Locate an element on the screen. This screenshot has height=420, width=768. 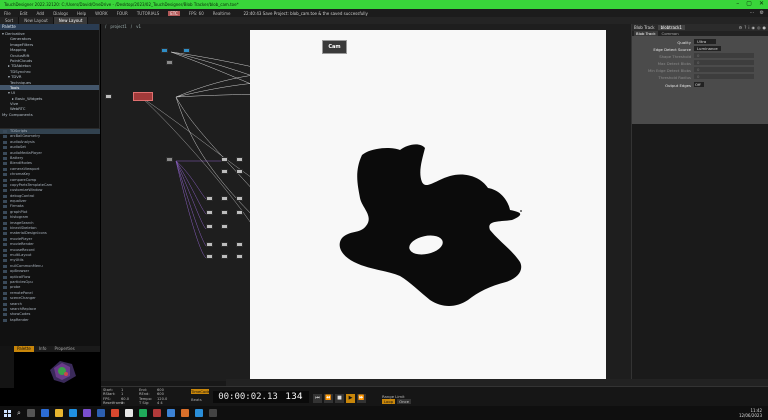
node-grid-b1 is located at coordinates (224, 171).